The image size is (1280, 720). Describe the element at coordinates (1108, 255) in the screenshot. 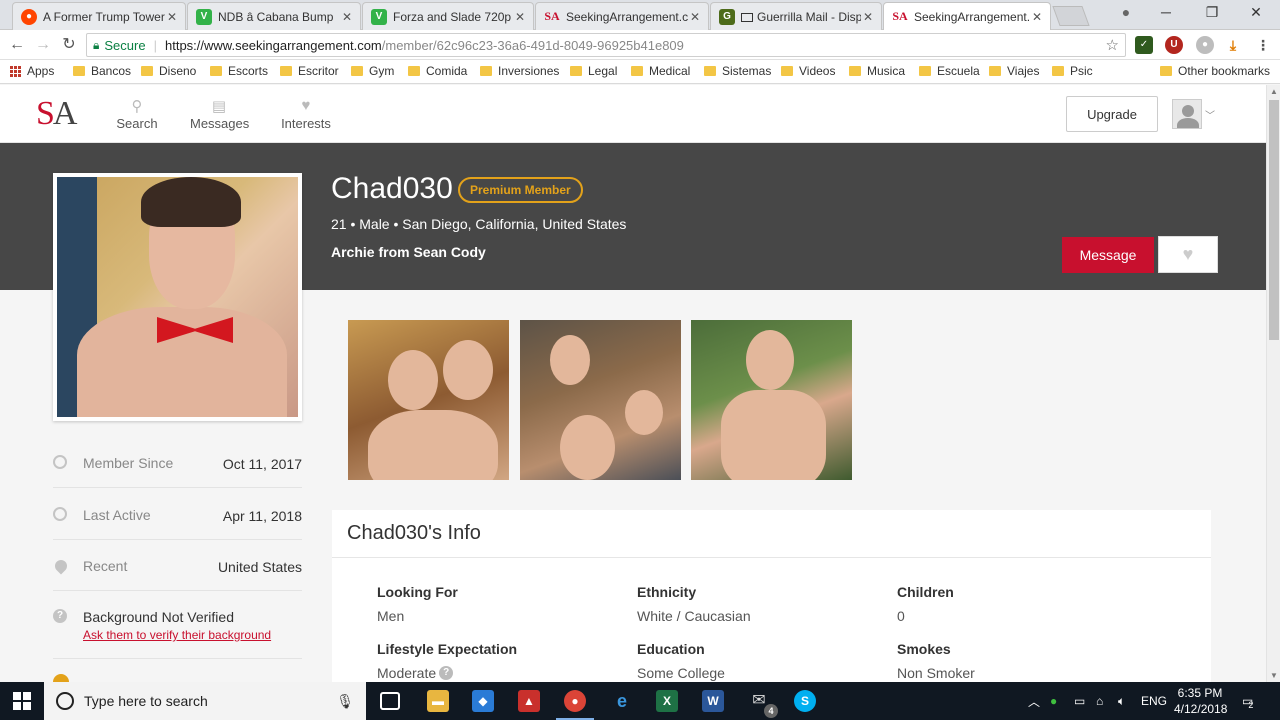

I see `message-button: Message` at that location.